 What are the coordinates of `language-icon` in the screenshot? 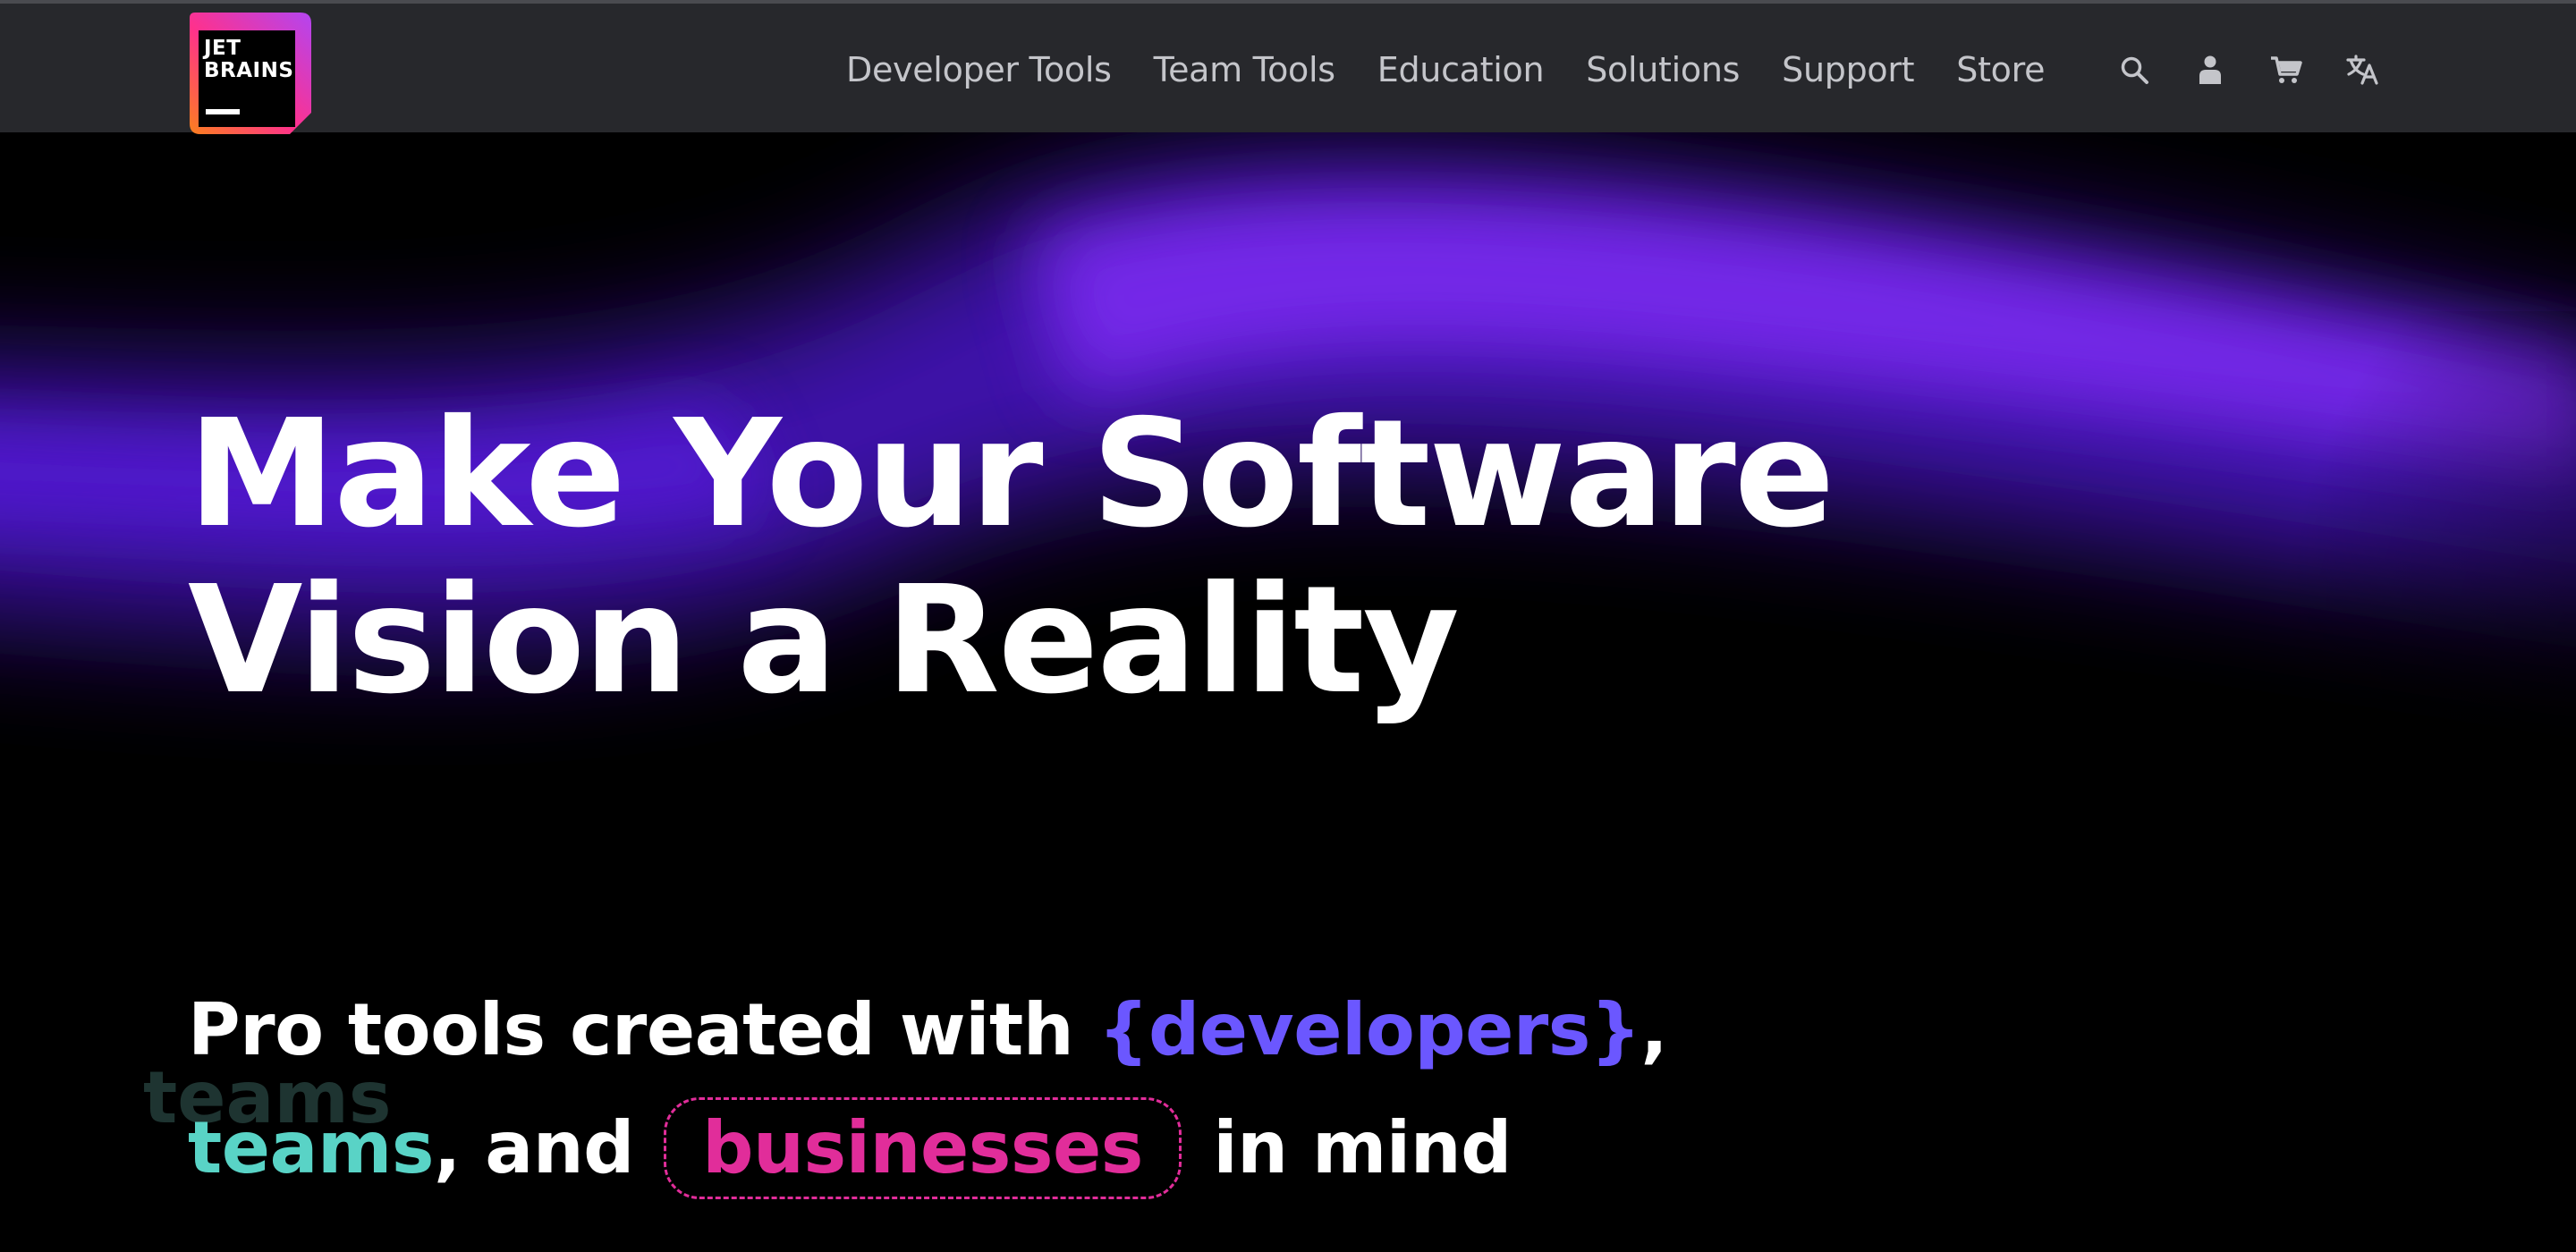 It's located at (2362, 70).